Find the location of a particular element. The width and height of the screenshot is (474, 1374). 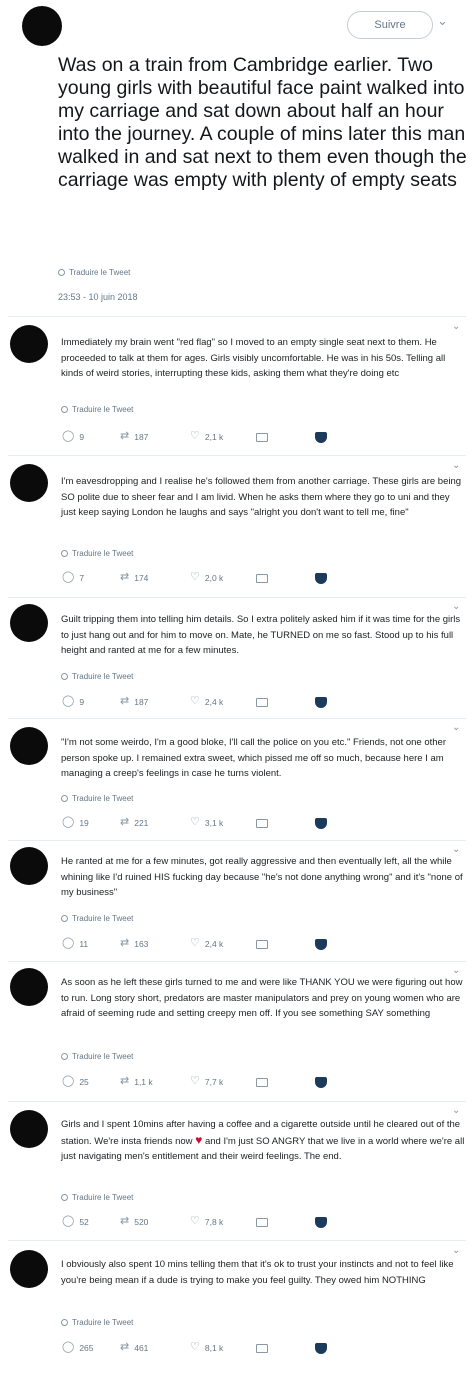

retweet-button: ⇄ 520 is located at coordinates (134, 1221).